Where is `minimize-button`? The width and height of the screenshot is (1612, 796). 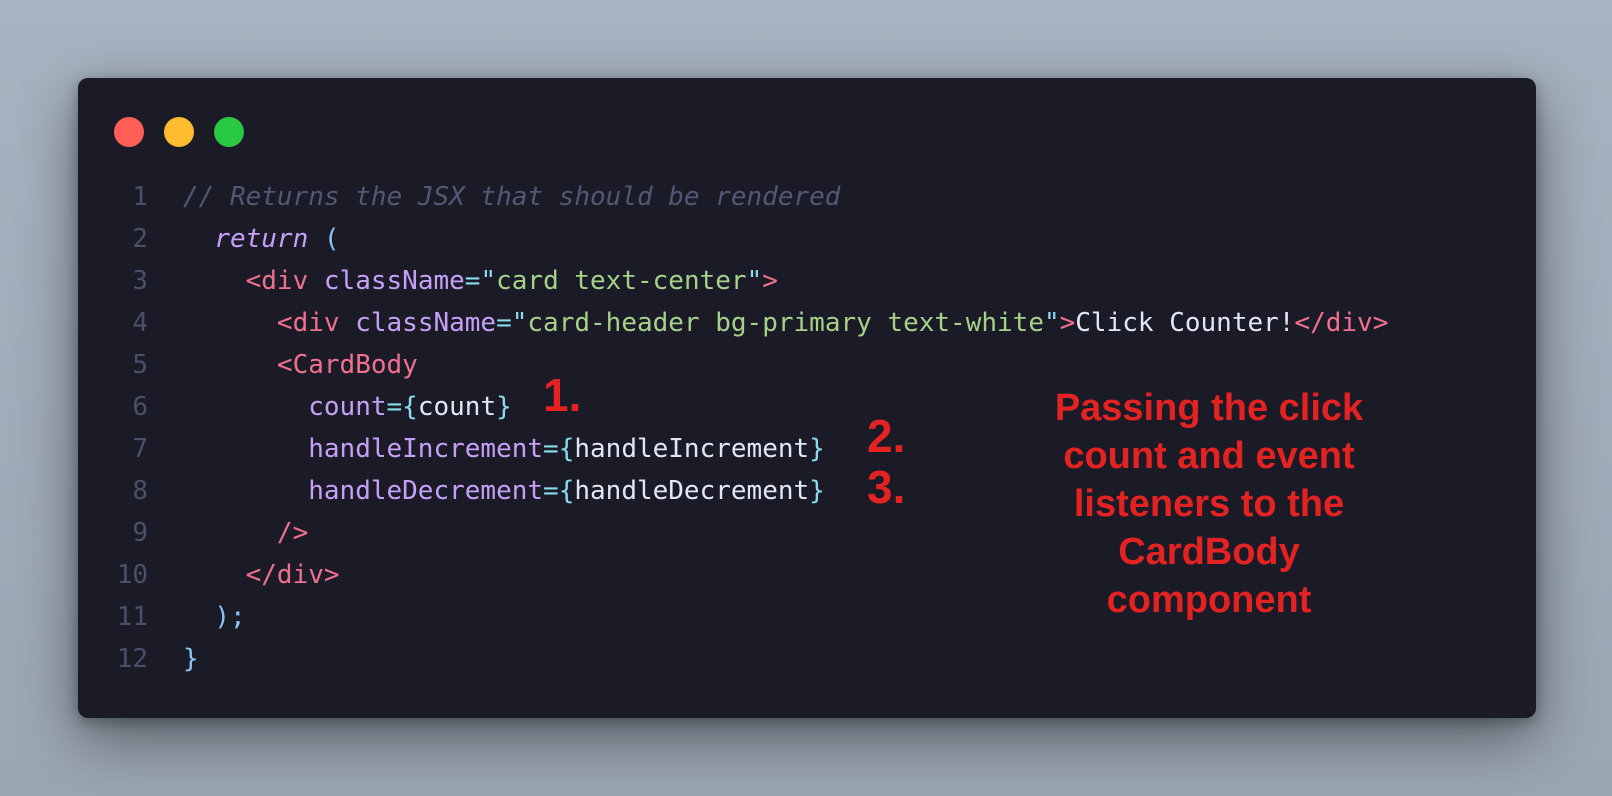
minimize-button is located at coordinates (179, 132).